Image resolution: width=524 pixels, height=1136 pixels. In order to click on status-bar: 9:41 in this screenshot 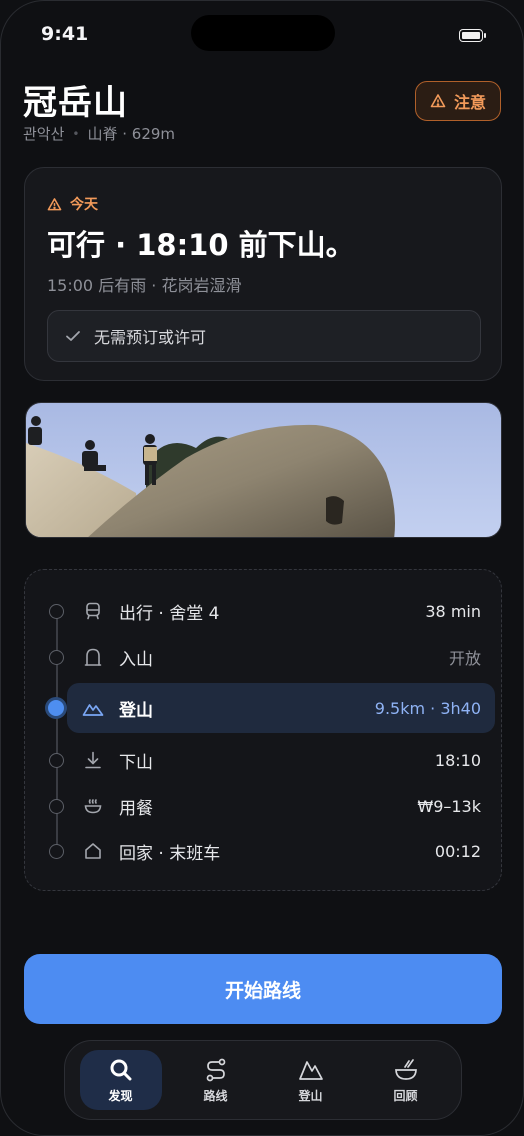, I will do `click(262, 36)`.